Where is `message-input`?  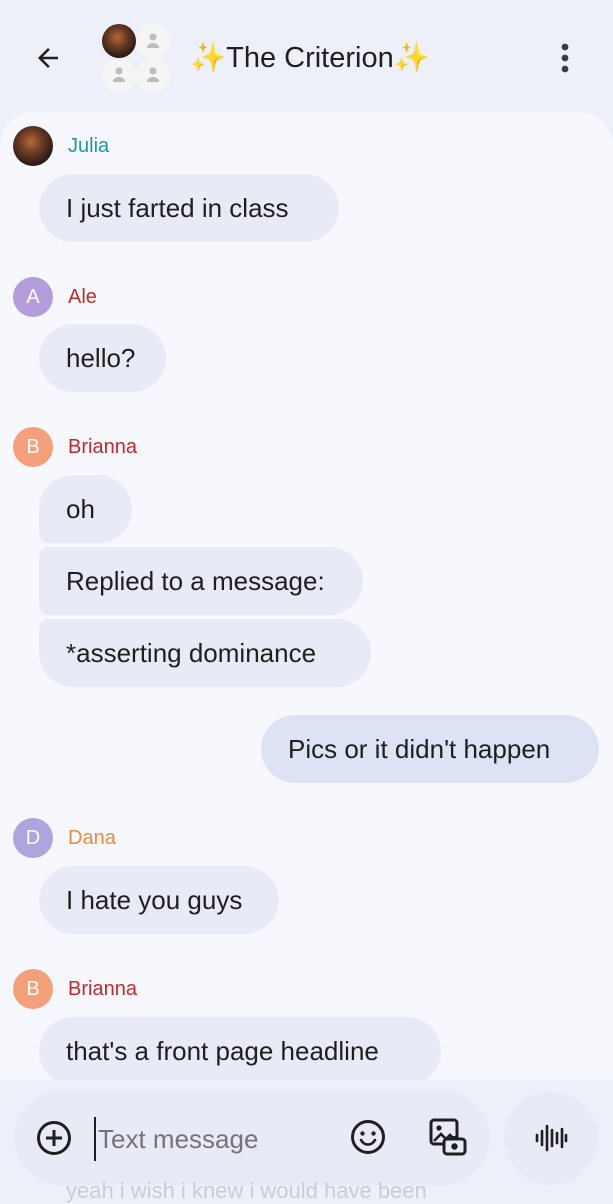
message-input is located at coordinates (212, 1139).